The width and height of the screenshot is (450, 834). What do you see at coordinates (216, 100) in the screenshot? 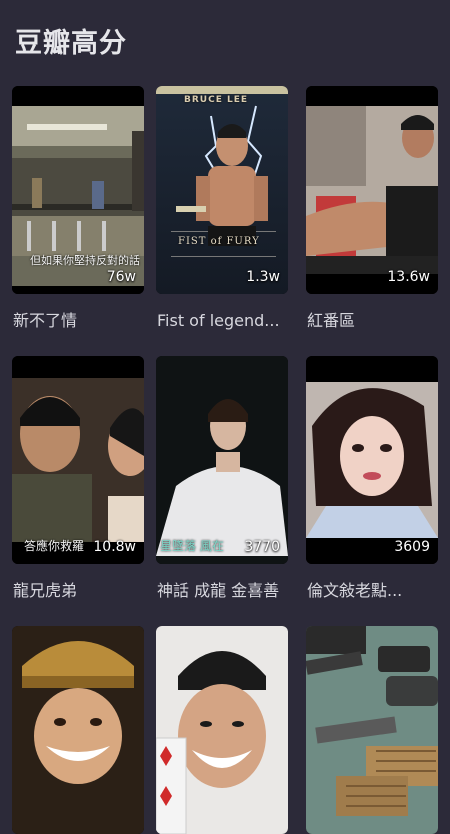
I see `poster-actor: BRUCE LEE` at bounding box center [216, 100].